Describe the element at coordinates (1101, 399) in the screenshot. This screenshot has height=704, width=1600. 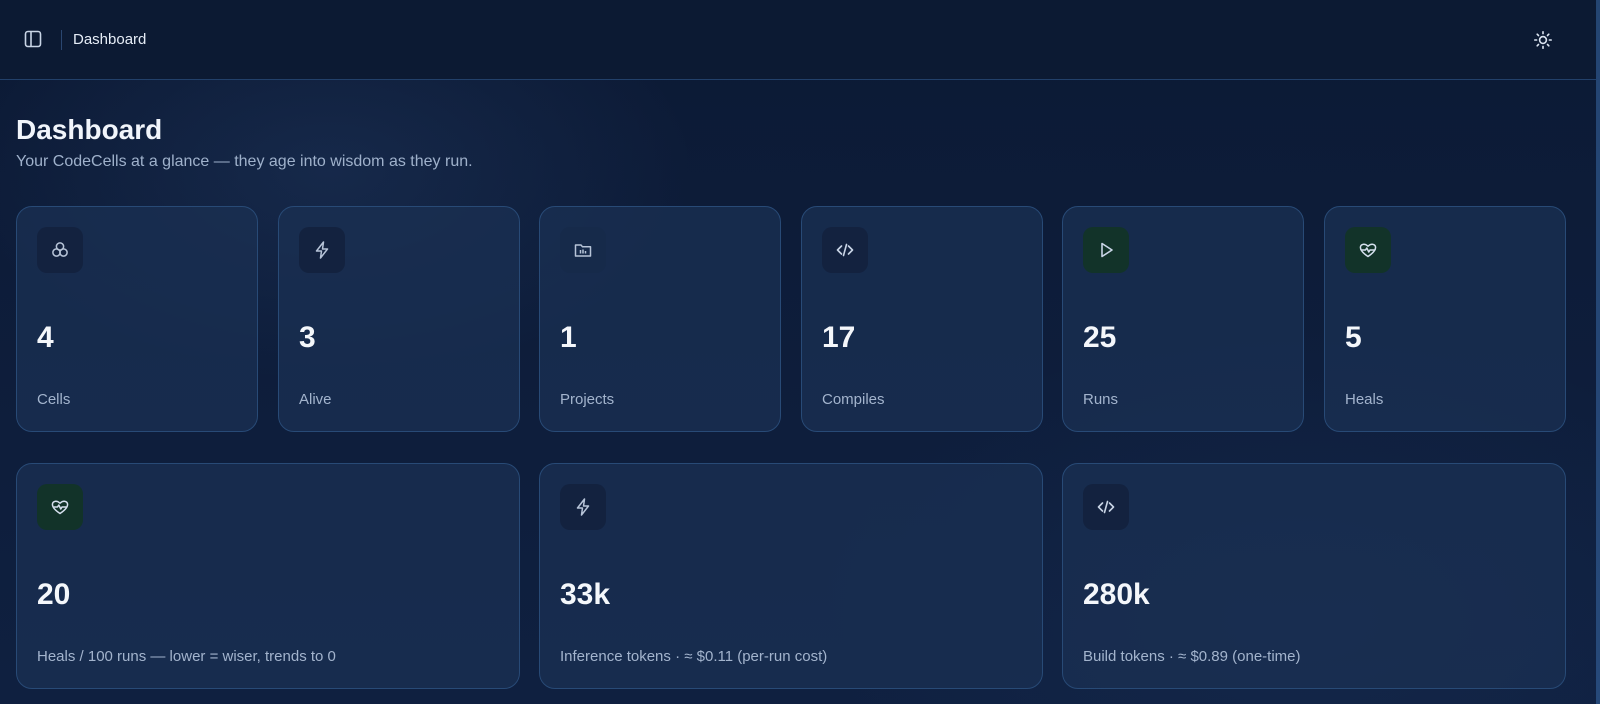
I see `stat-label: Runs` at that location.